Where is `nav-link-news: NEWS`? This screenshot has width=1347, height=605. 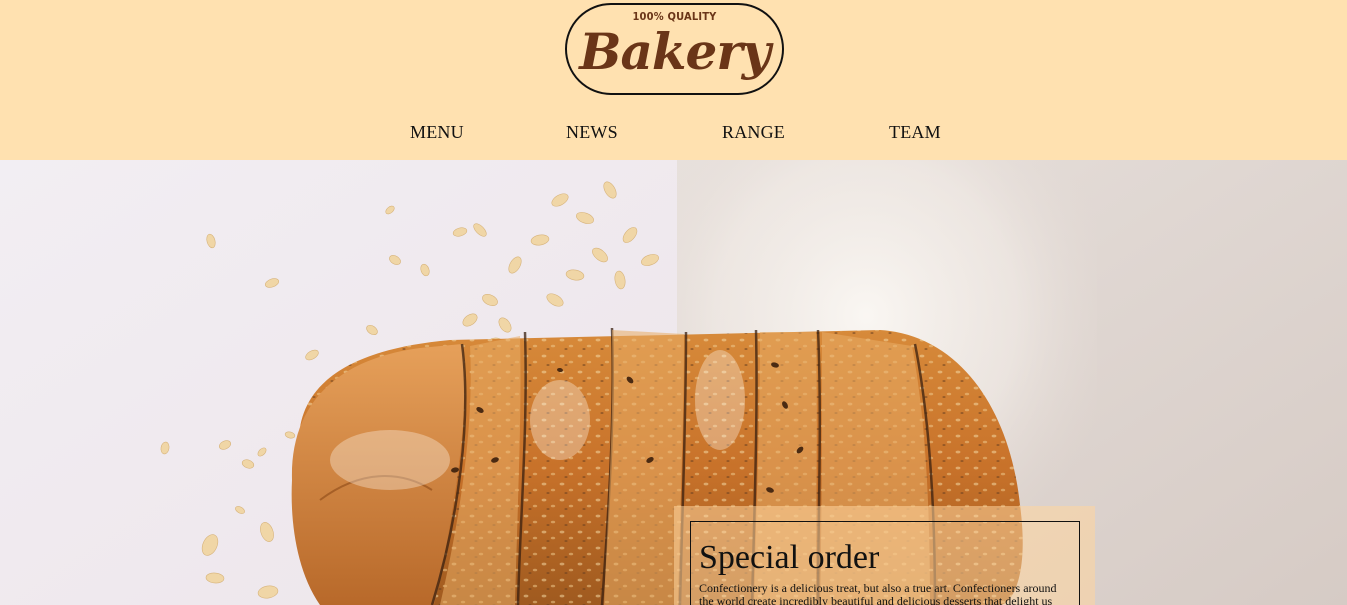
nav-link-news: NEWS is located at coordinates (592, 132).